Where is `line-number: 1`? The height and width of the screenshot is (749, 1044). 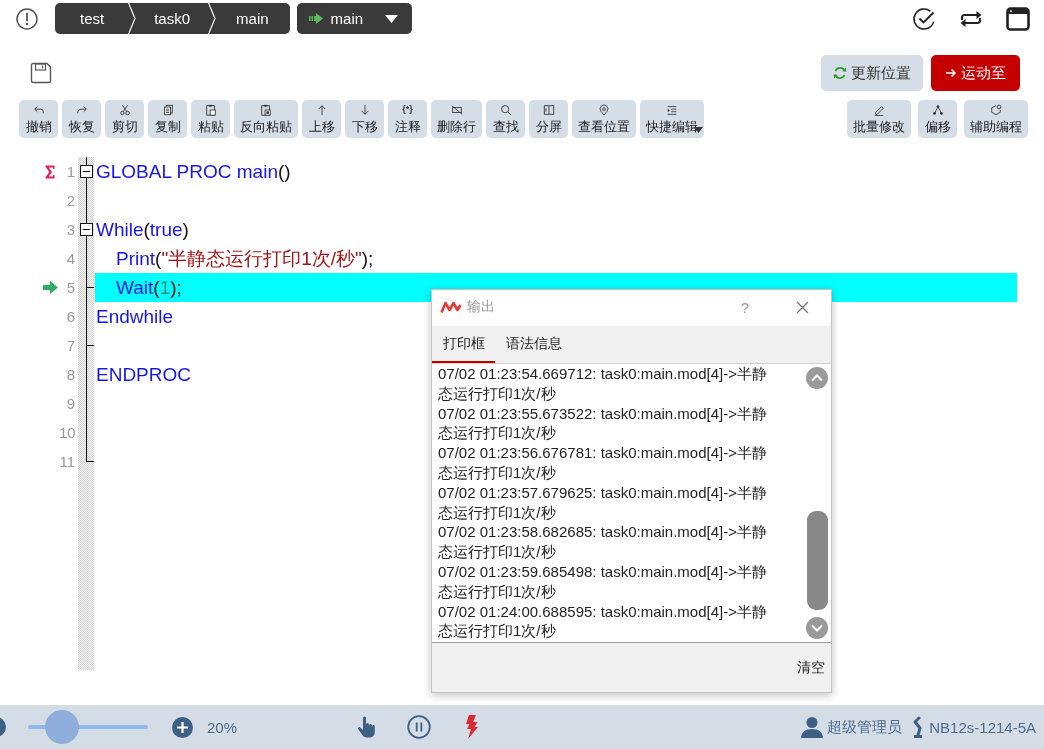
line-number: 1 is located at coordinates (70, 171).